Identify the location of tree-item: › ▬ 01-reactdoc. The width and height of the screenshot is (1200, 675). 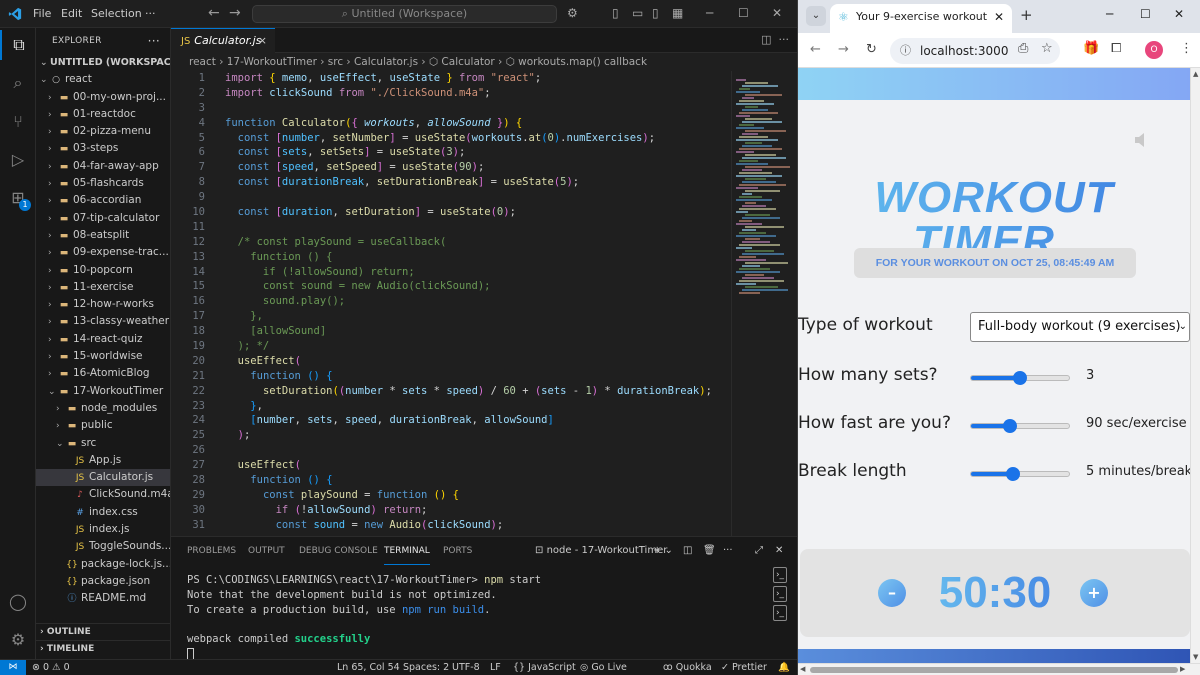
(103, 114).